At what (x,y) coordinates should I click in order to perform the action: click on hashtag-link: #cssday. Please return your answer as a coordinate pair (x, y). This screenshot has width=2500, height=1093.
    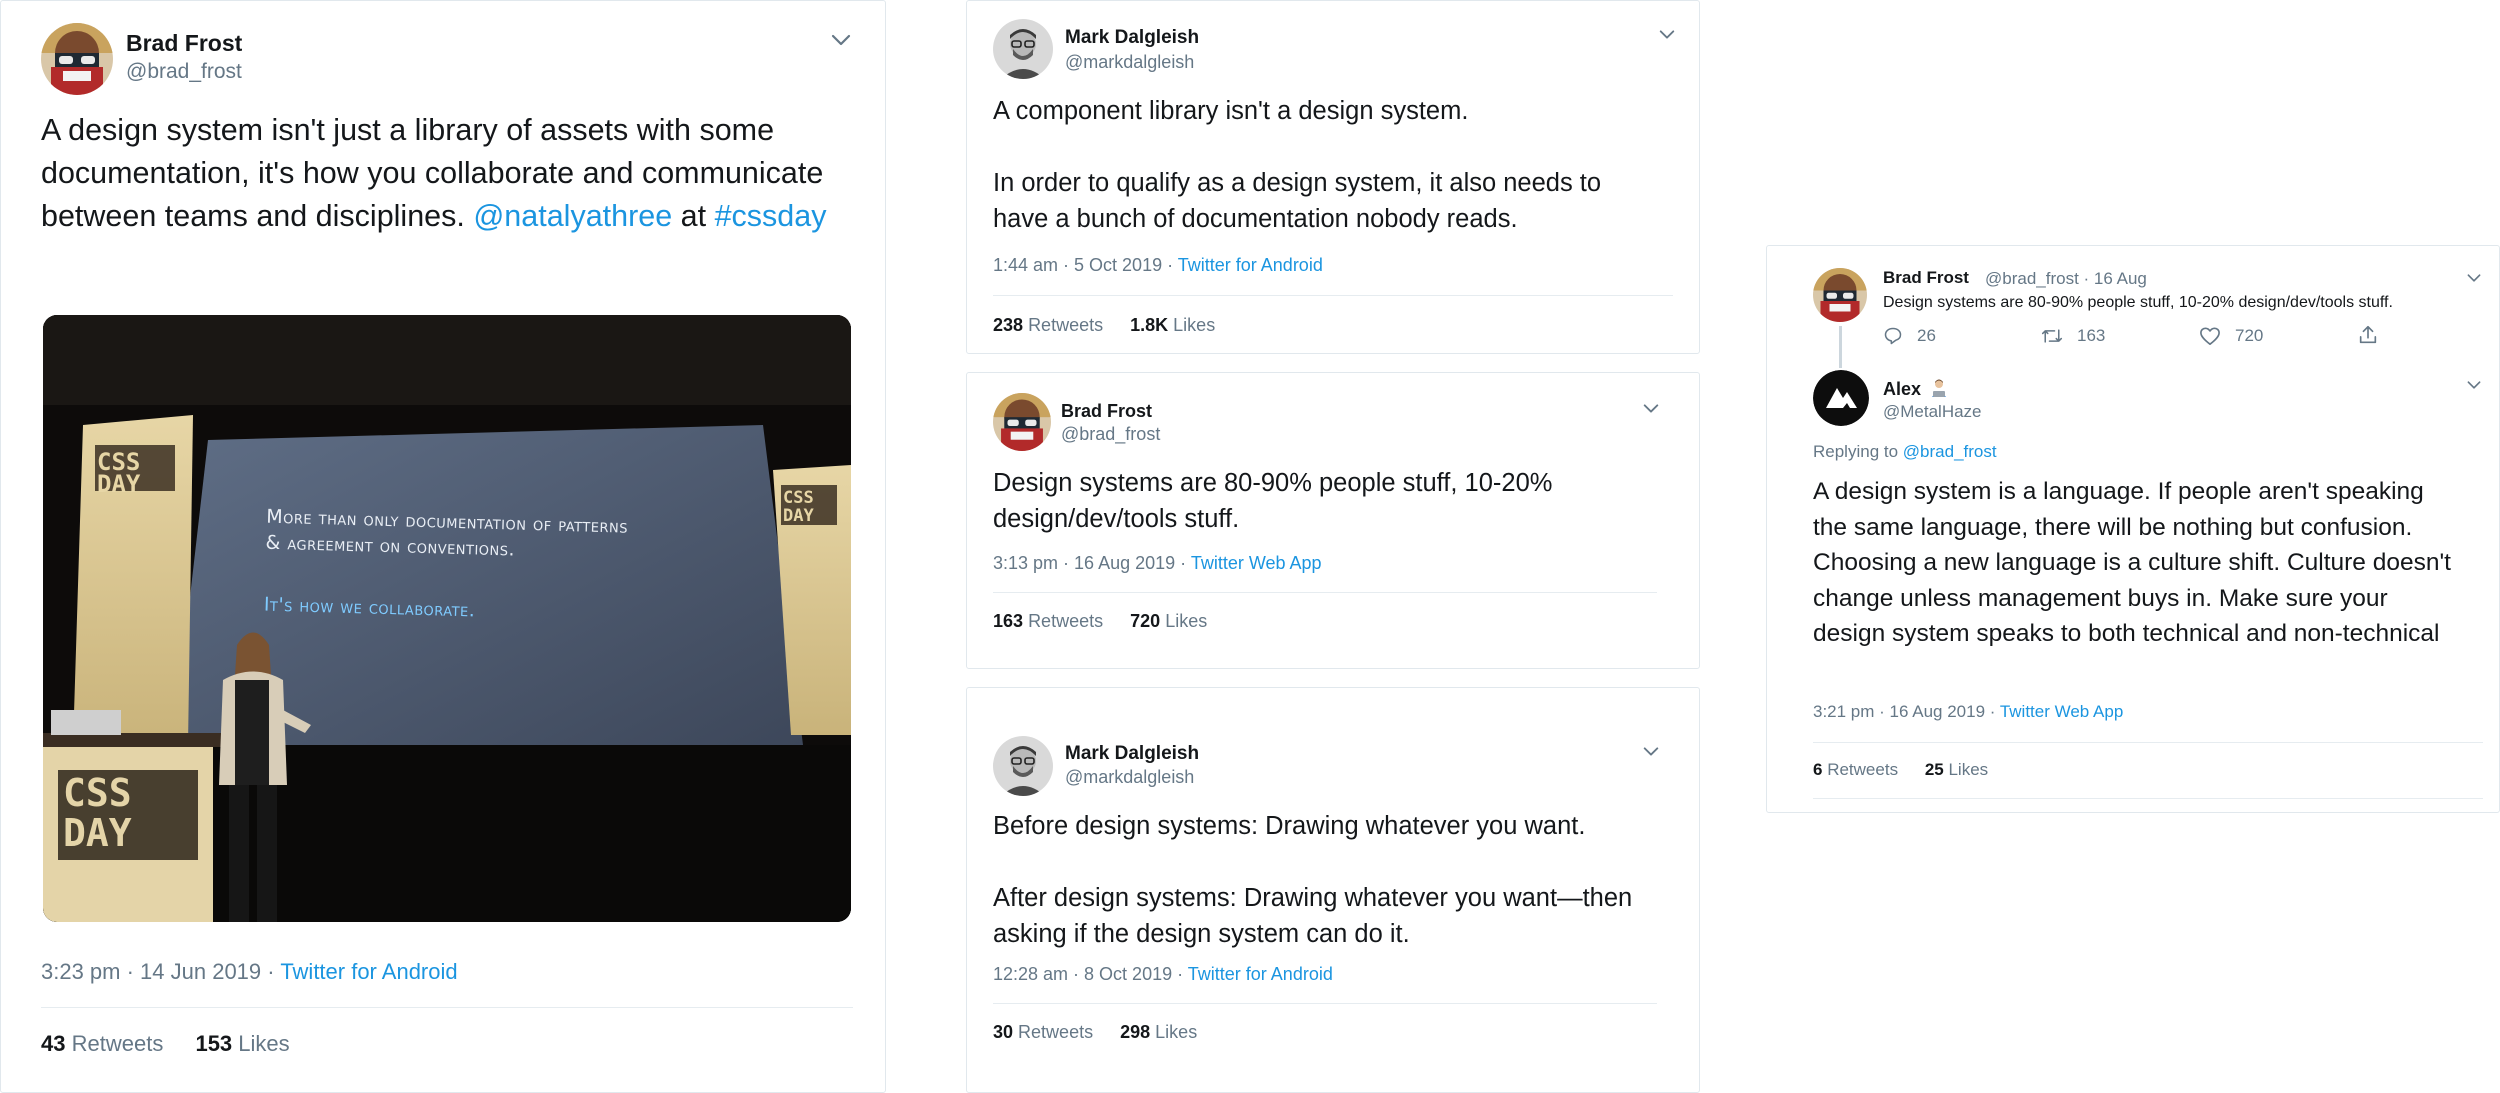
    Looking at the image, I should click on (771, 216).